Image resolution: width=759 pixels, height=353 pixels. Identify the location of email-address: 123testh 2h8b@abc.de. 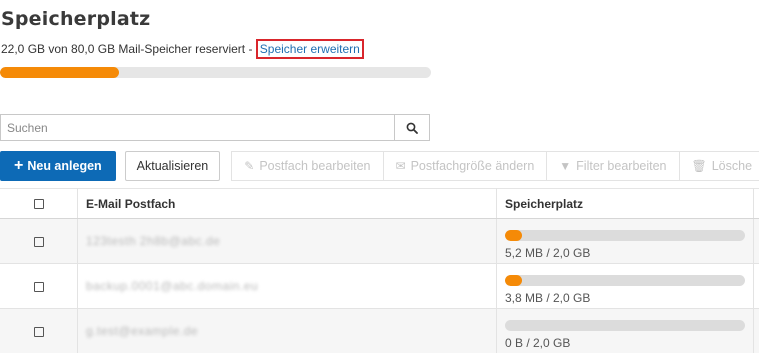
(153, 241).